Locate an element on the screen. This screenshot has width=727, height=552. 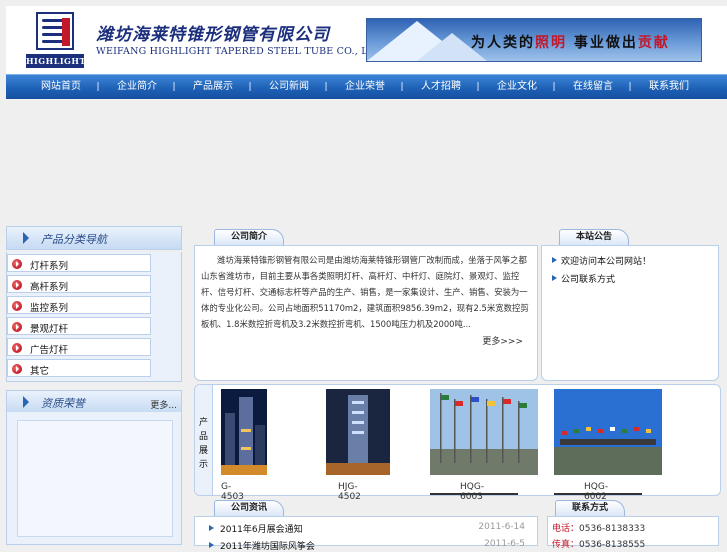
nav-item-about: 企业简介 is located at coordinates (137, 87).